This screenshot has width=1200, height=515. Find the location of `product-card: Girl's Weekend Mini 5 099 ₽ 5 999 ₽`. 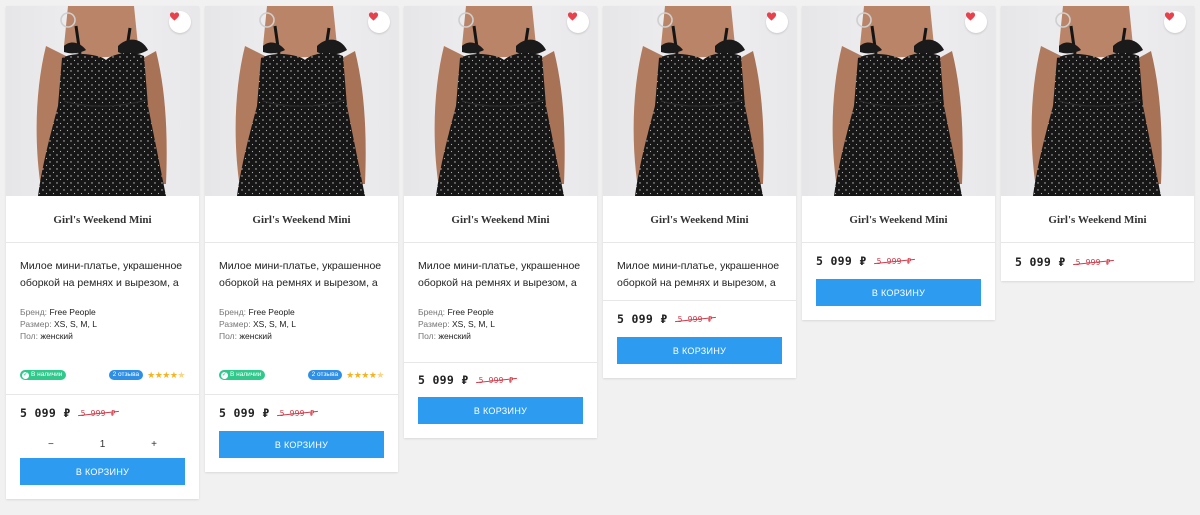

product-card: Girl's Weekend Mini 5 099 ₽ 5 999 ₽ is located at coordinates (1097, 143).